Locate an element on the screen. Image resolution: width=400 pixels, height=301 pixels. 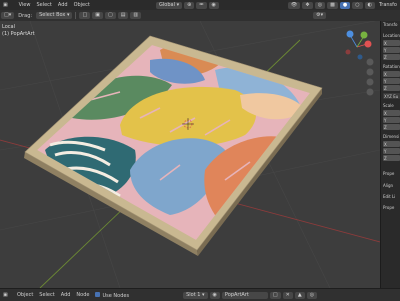
rotation-y-field: Y is located at coordinates (391, 81).